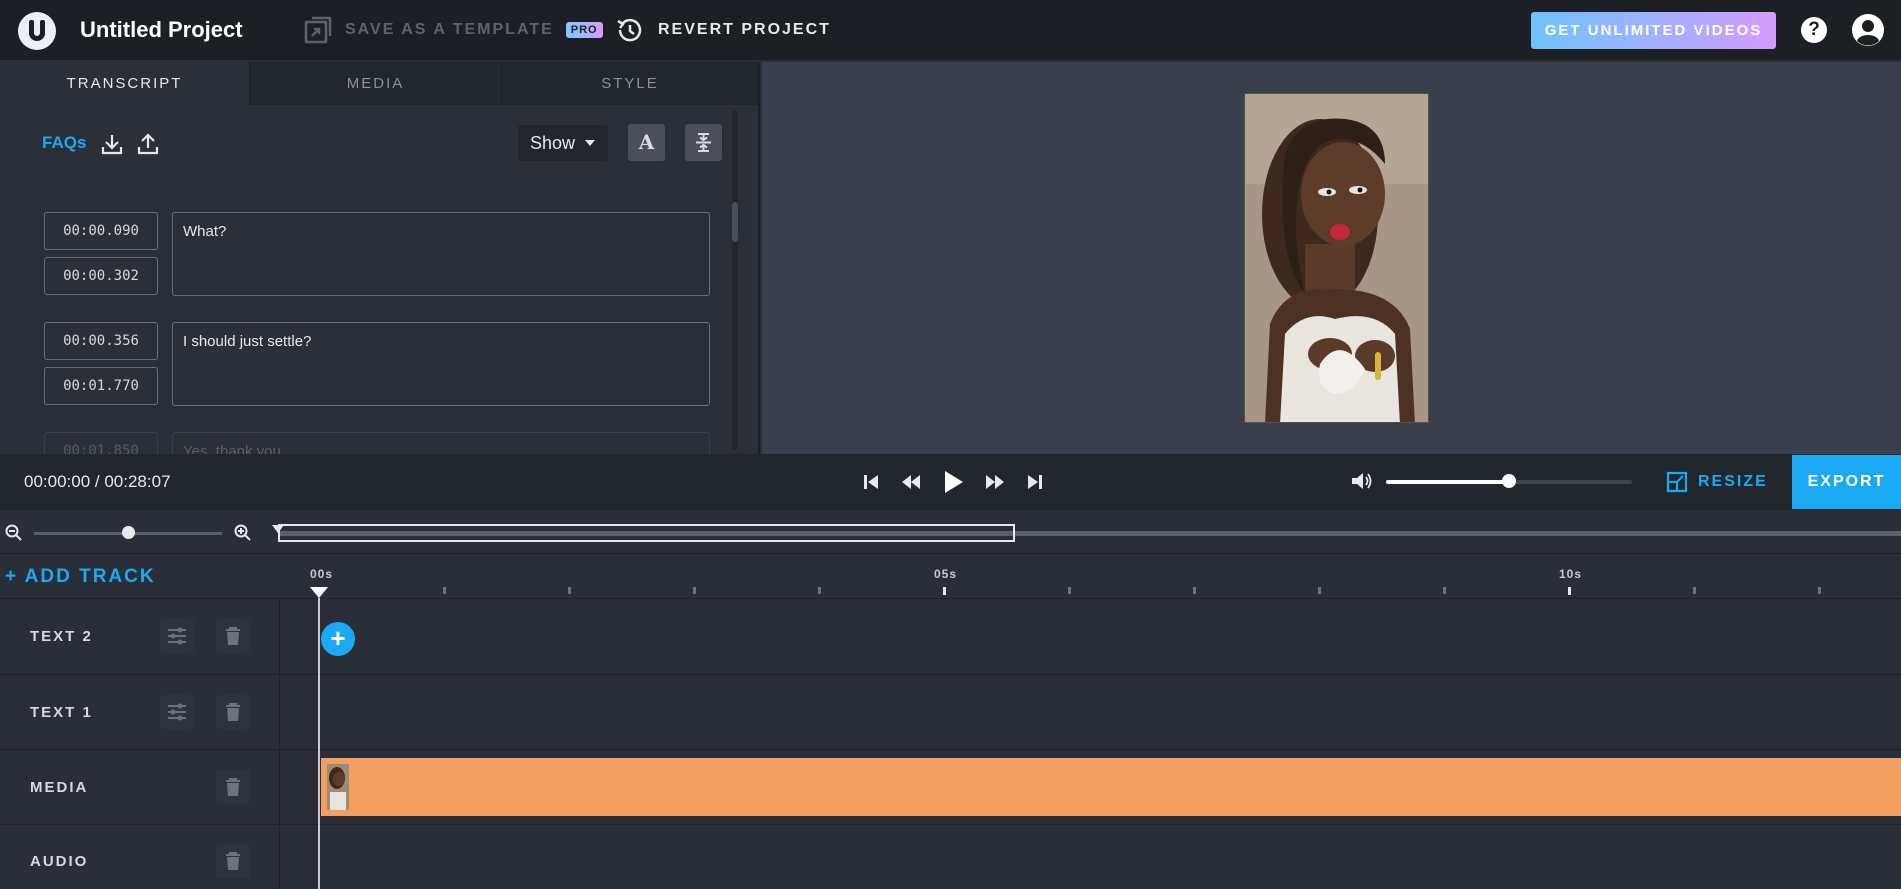 Image resolution: width=1901 pixels, height=889 pixels. What do you see at coordinates (646, 533) in the screenshot?
I see `visible-range-window` at bounding box center [646, 533].